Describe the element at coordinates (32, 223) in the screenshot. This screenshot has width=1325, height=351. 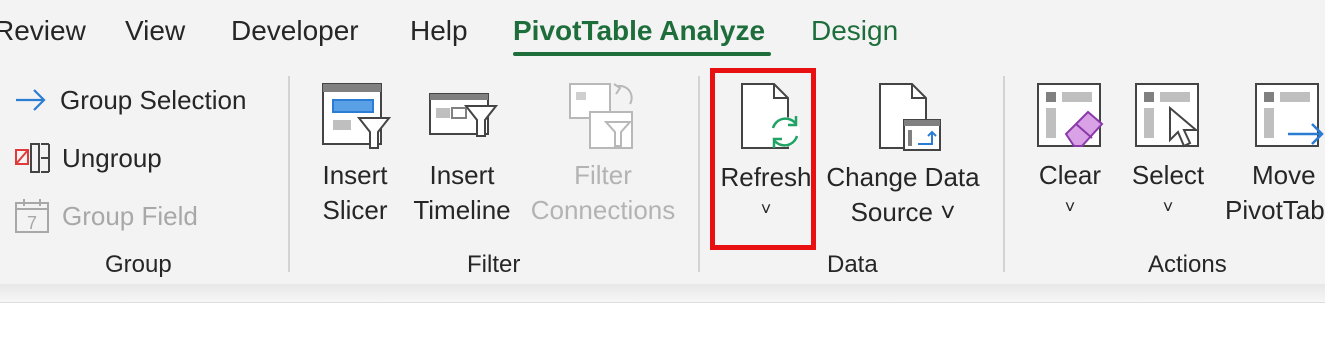
I see `svg-text: 7` at that location.